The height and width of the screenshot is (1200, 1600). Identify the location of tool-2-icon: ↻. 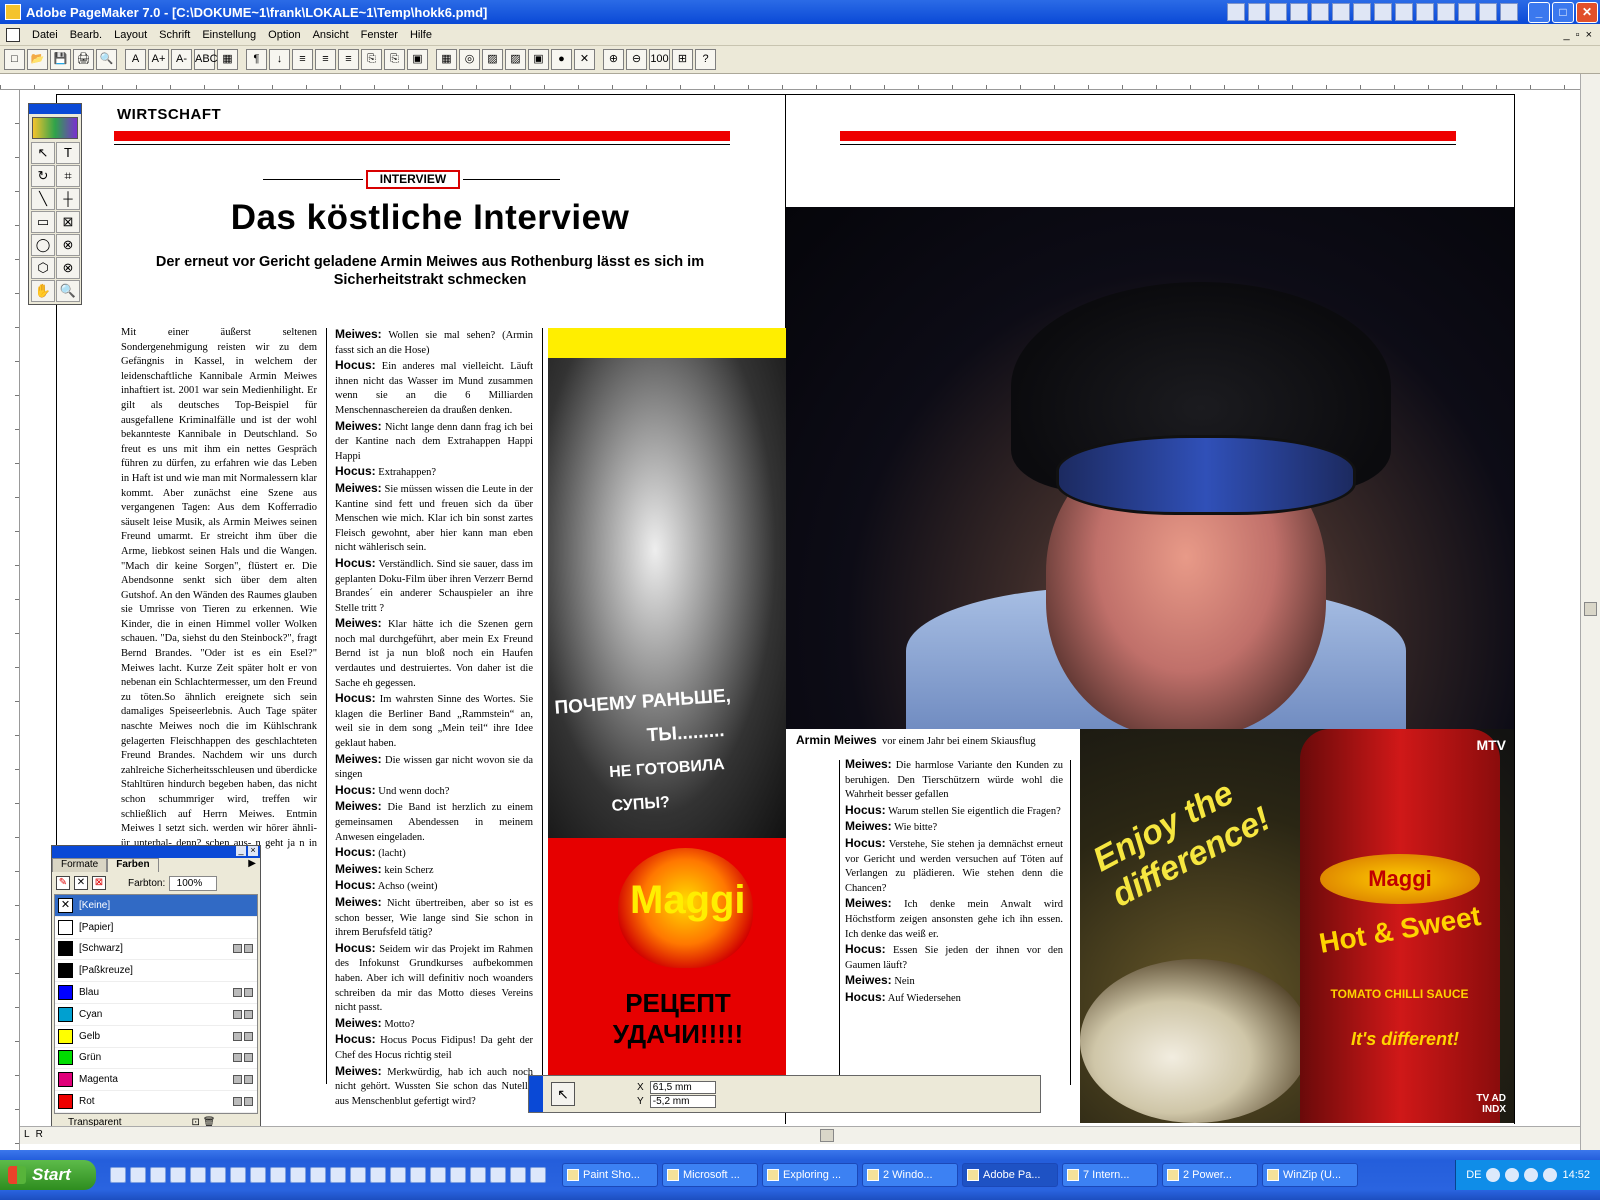
(43, 176).